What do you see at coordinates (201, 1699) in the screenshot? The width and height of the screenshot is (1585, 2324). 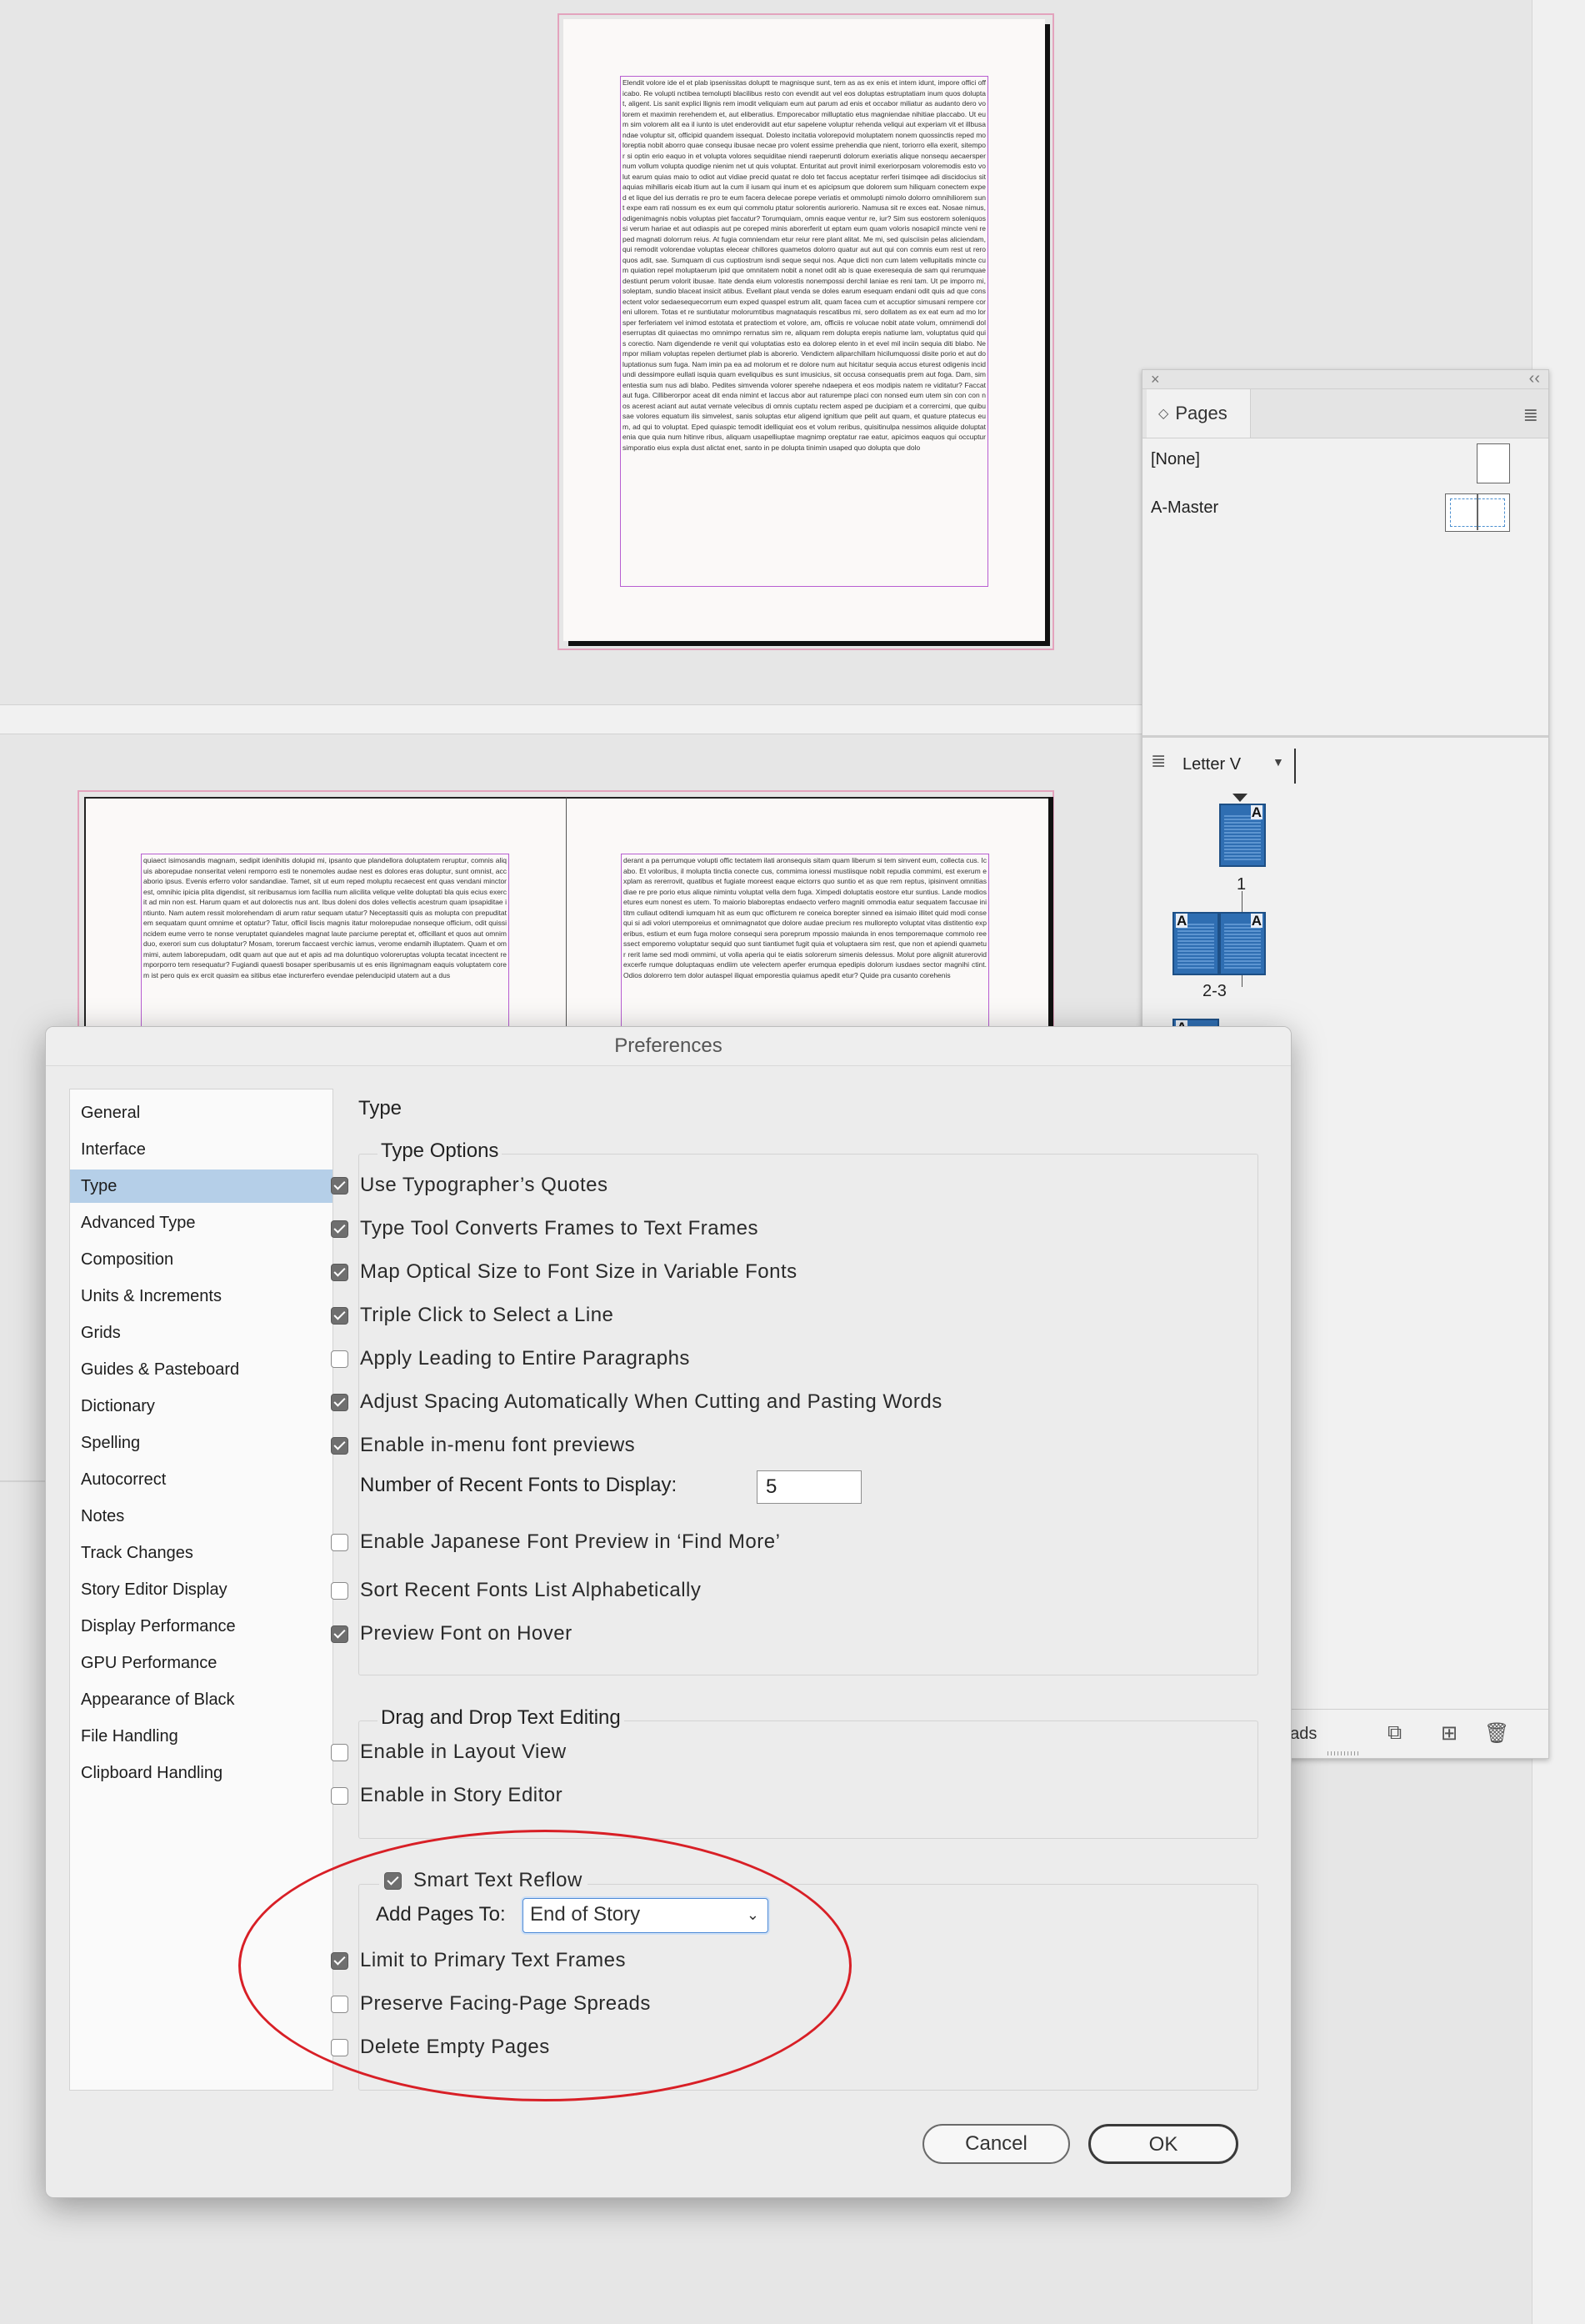 I see `sidebar-item-appearance-of-black: Appearance of Black` at bounding box center [201, 1699].